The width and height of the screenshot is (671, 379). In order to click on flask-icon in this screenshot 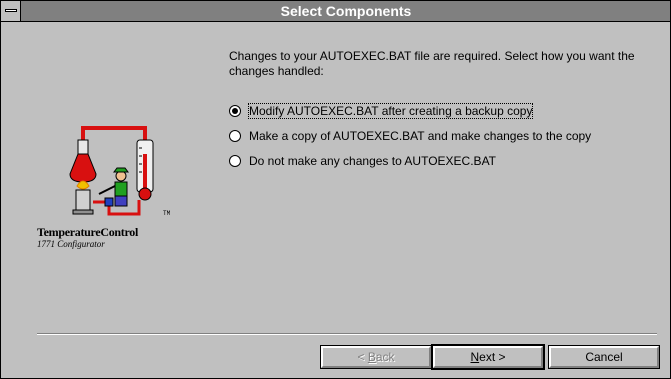, I will do `click(83, 168)`.